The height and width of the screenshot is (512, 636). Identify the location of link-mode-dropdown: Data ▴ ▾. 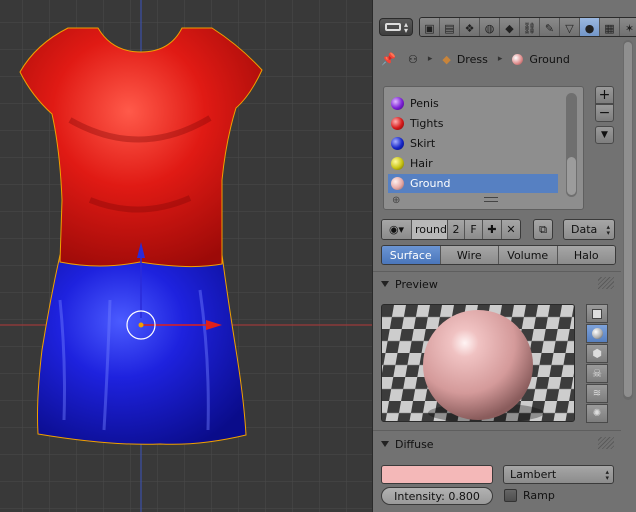
(589, 229).